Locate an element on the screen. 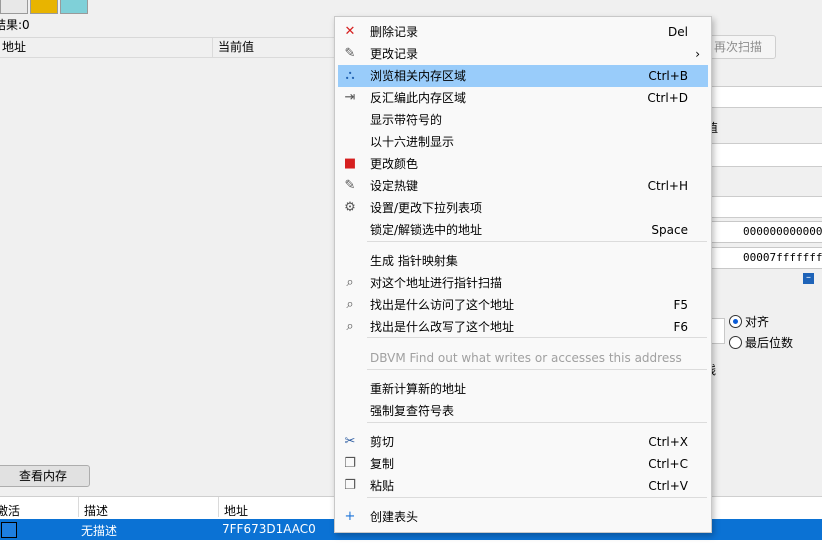 Image resolution: width=822 pixels, height=547 pixels. menu-item: ⌕ 对这个地址进行指针扫描 is located at coordinates (523, 283).